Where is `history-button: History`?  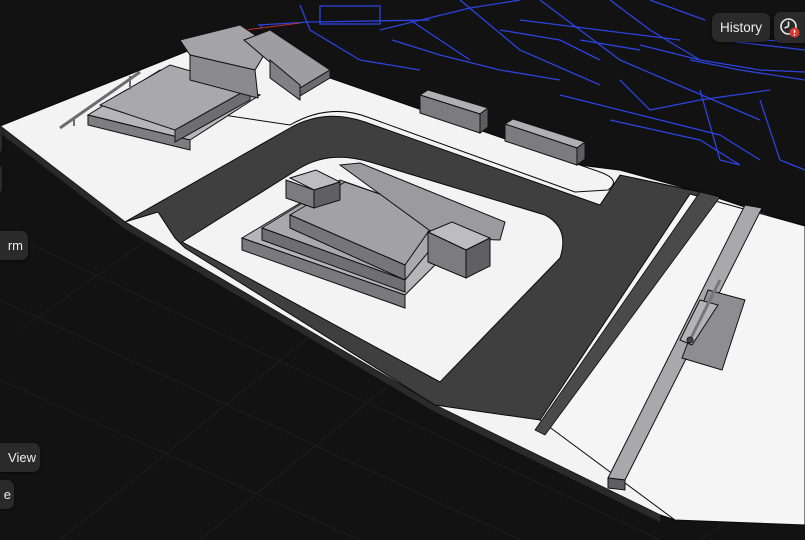 history-button: History is located at coordinates (741, 27).